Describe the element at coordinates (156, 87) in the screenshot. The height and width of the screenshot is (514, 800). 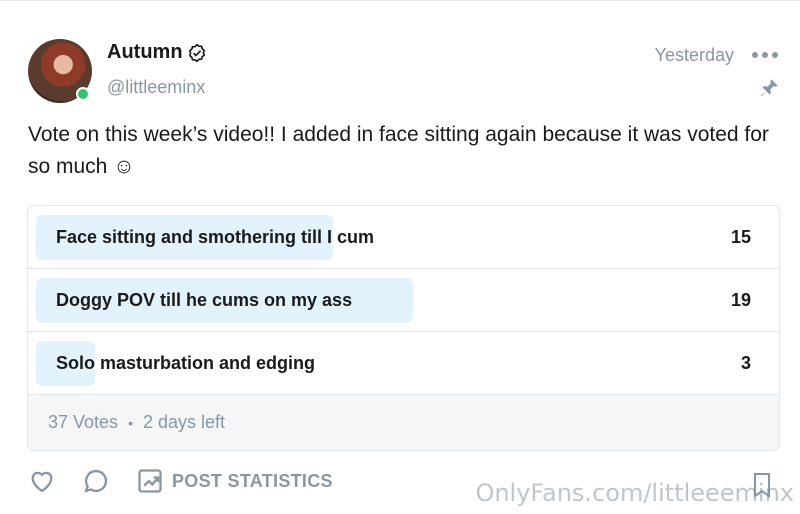
I see `author-handle: @littleeminx` at that location.